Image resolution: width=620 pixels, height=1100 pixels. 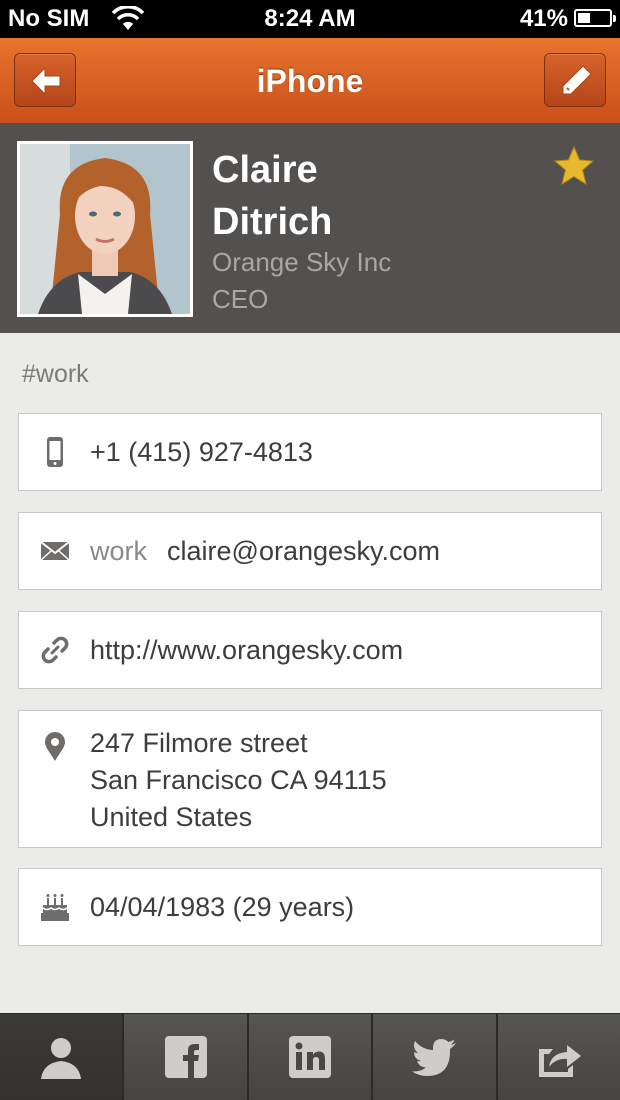 What do you see at coordinates (55, 551) in the screenshot?
I see `envelope-icon` at bounding box center [55, 551].